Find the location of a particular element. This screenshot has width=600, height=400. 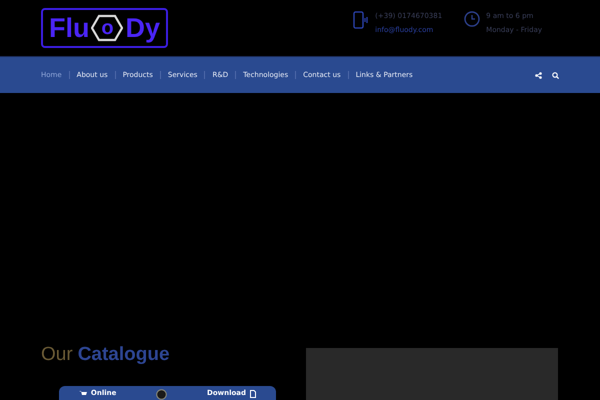

phone-icon is located at coordinates (361, 20).